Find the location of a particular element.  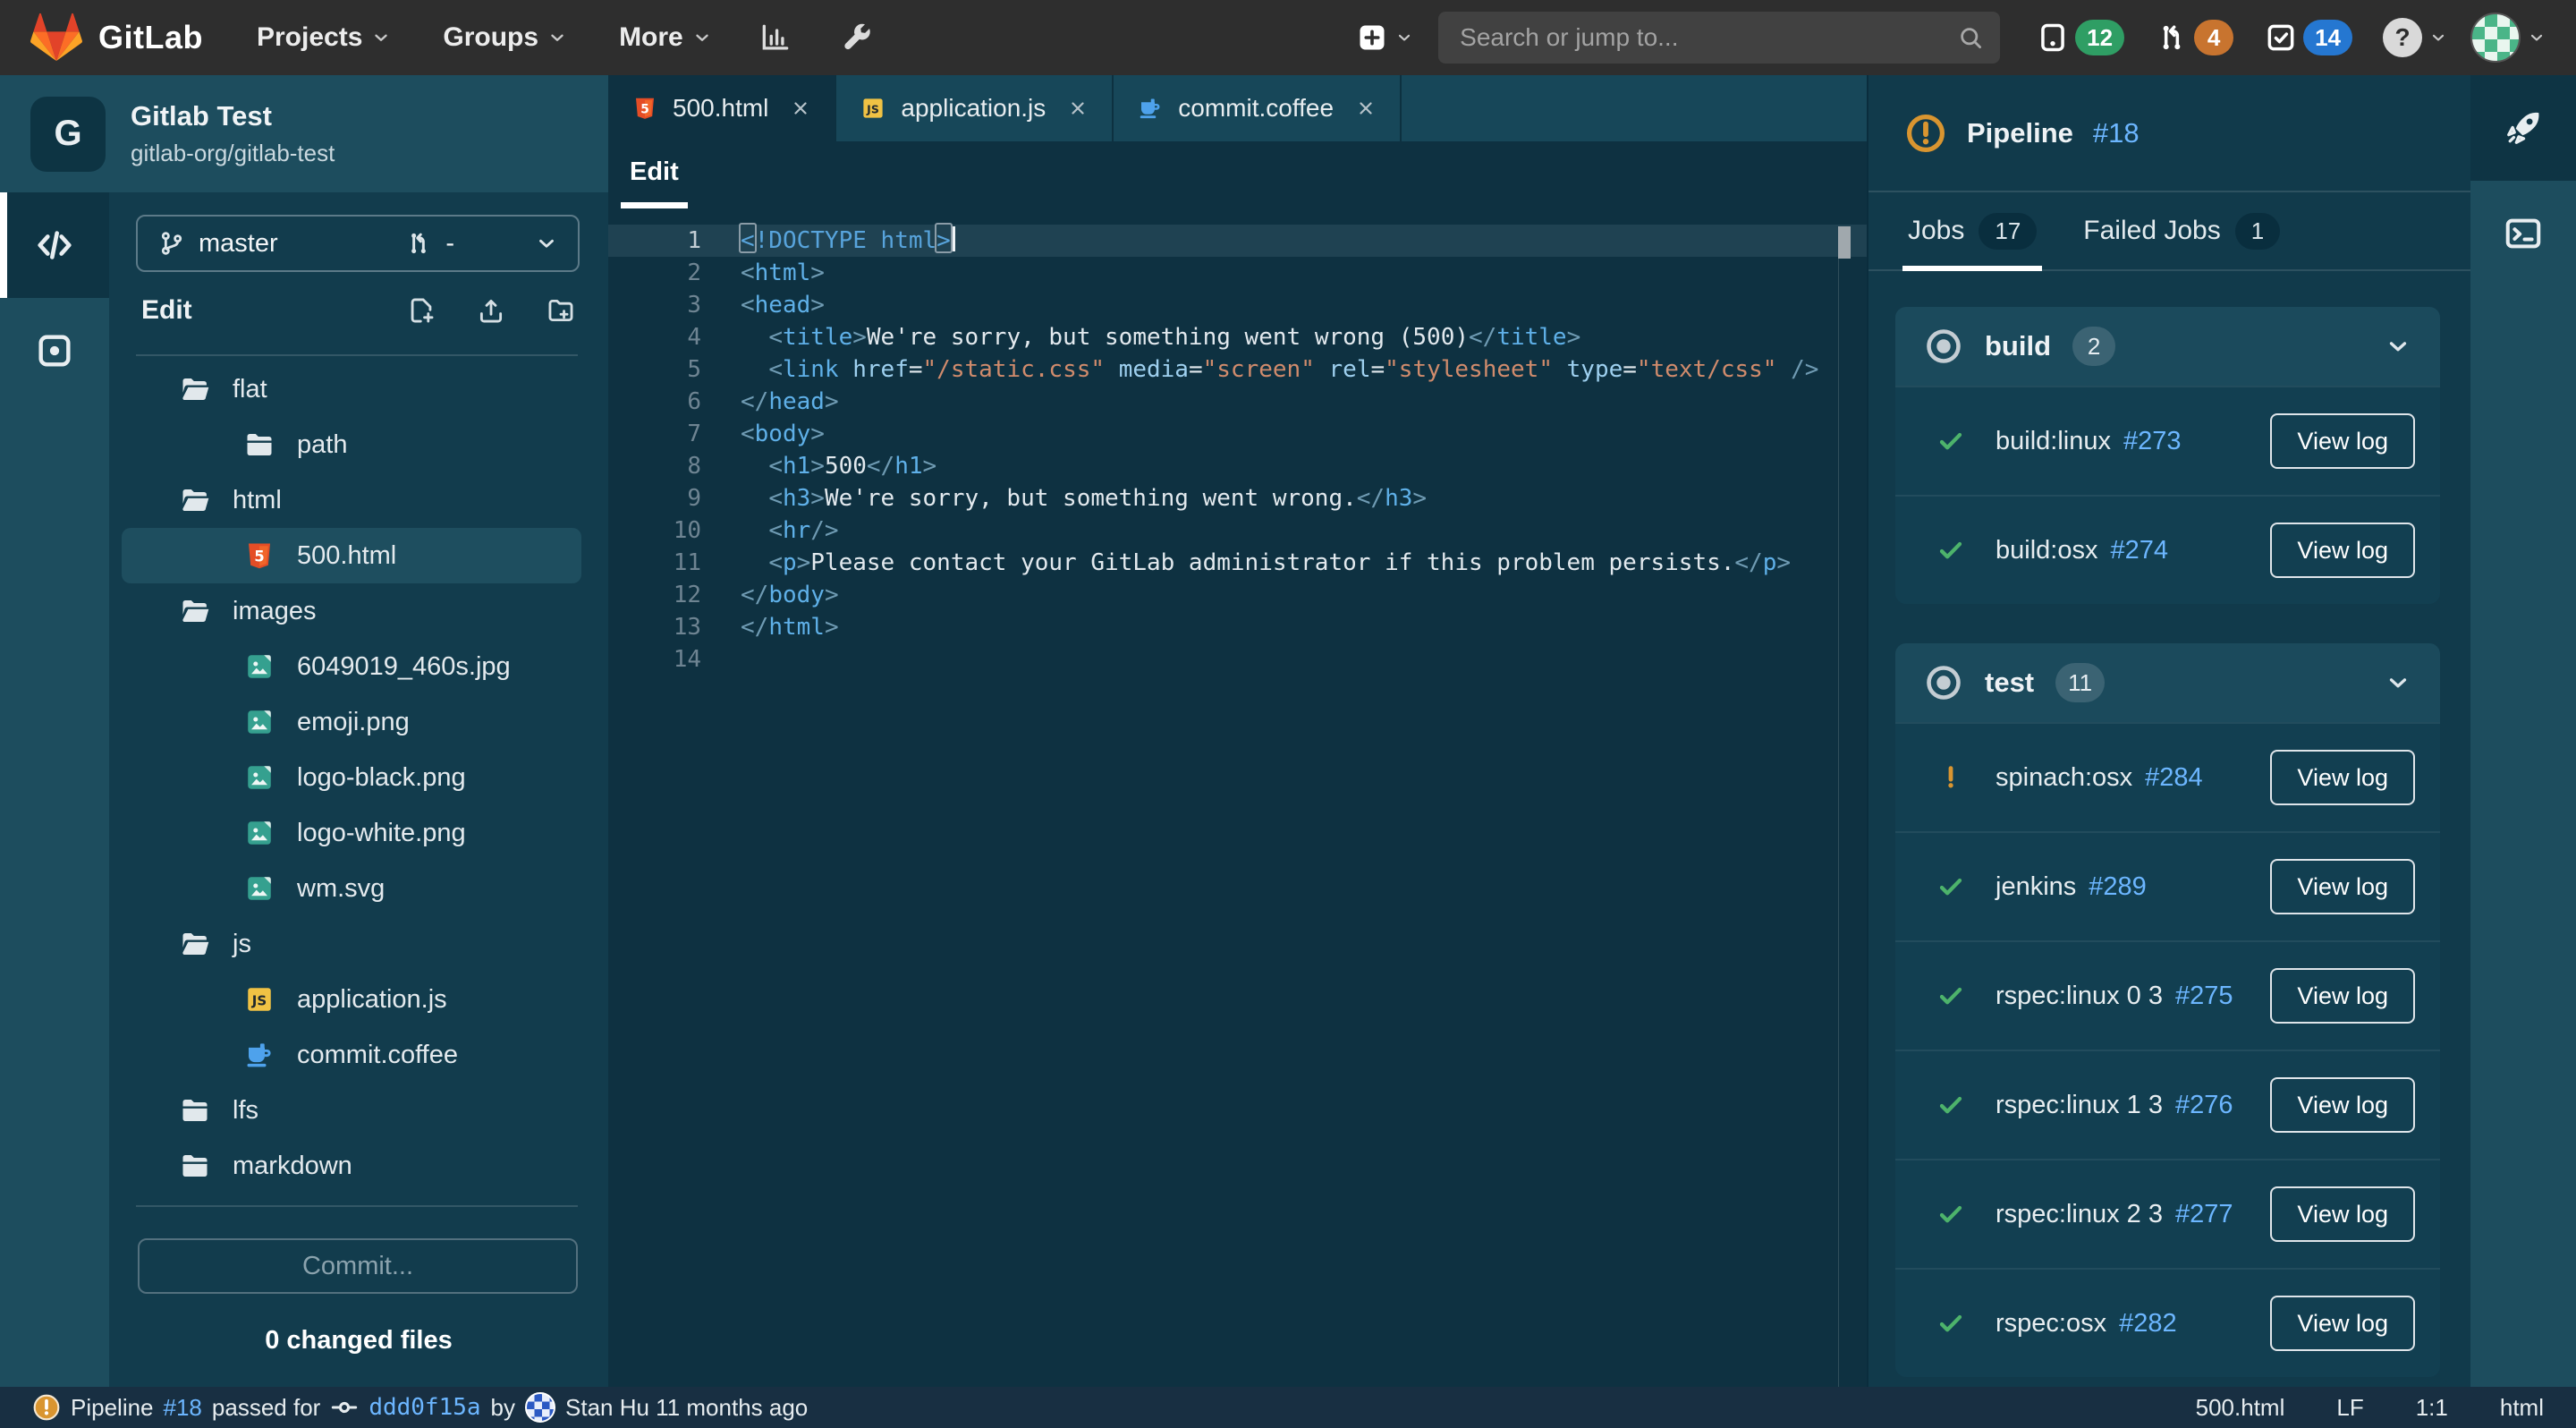

pipelines-panel-tab is located at coordinates (2523, 128).